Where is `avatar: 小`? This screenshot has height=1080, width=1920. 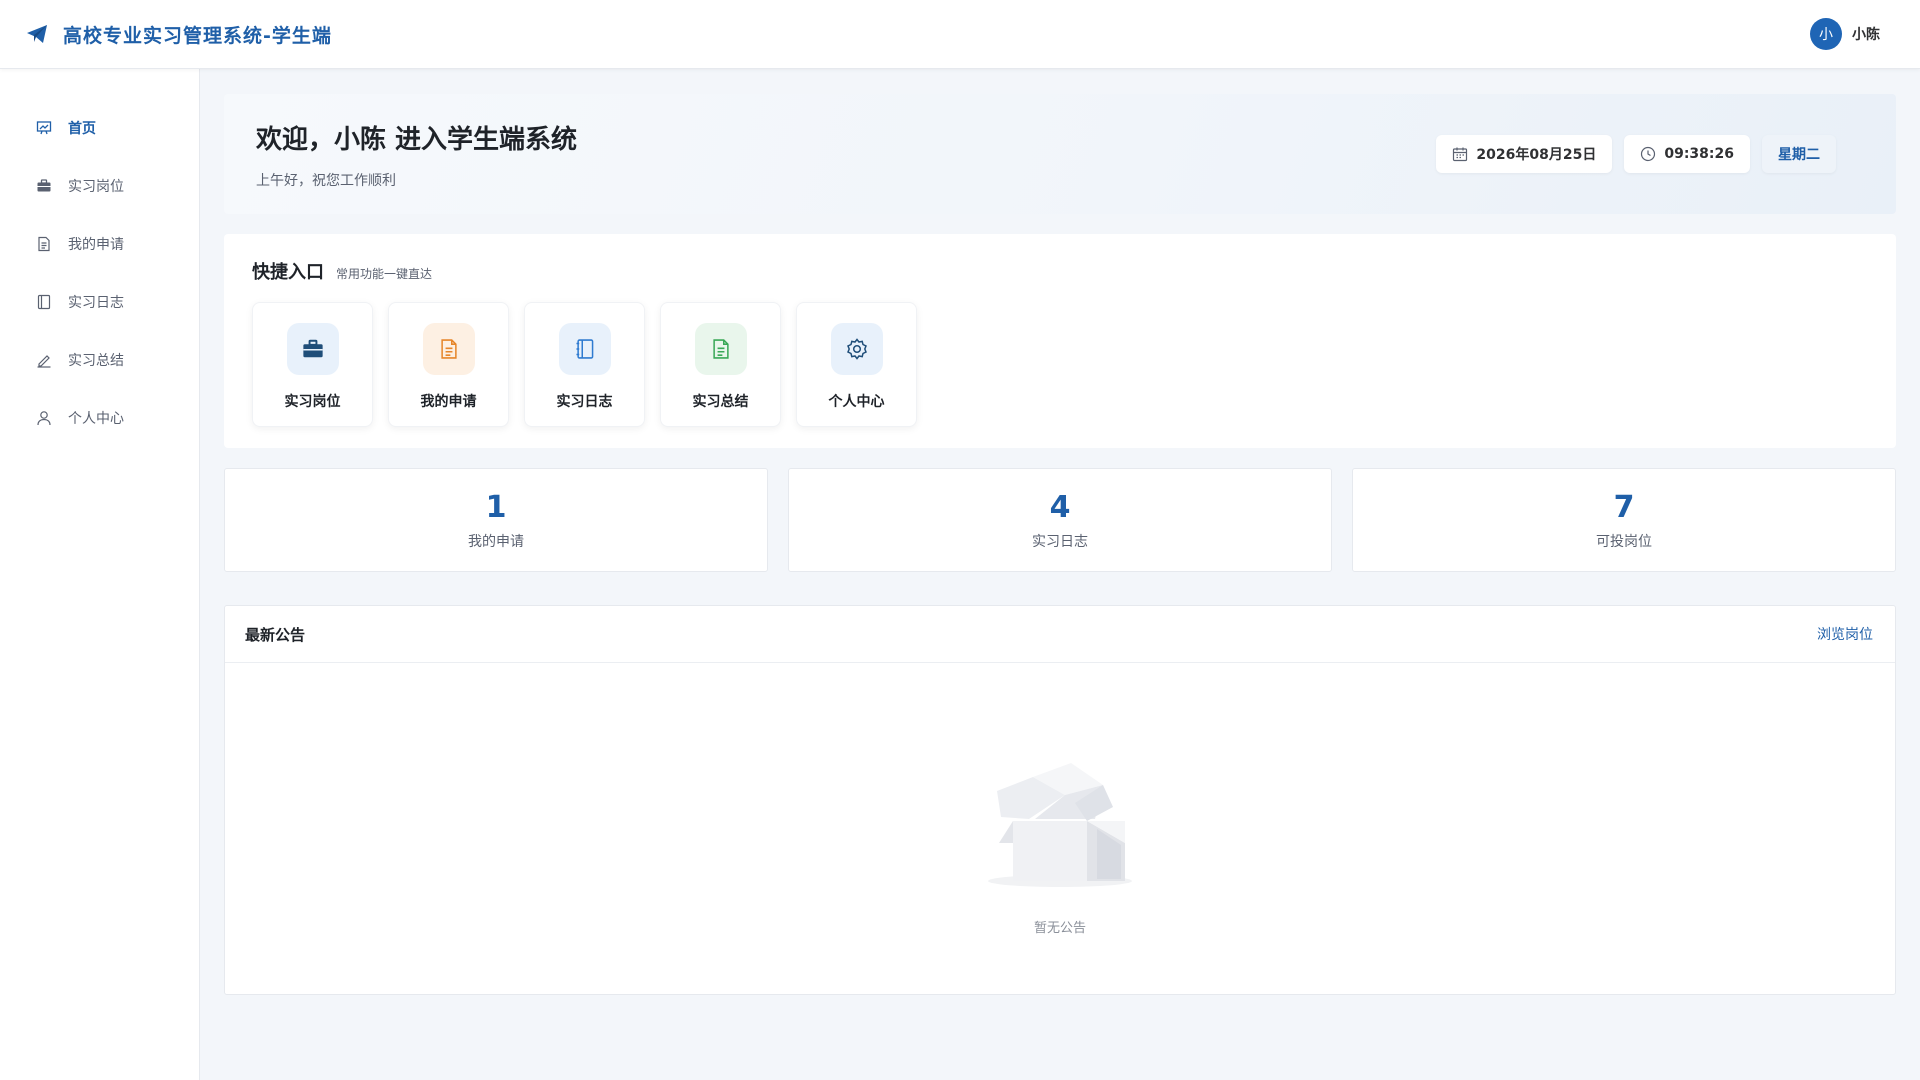
avatar: 小 is located at coordinates (1826, 34).